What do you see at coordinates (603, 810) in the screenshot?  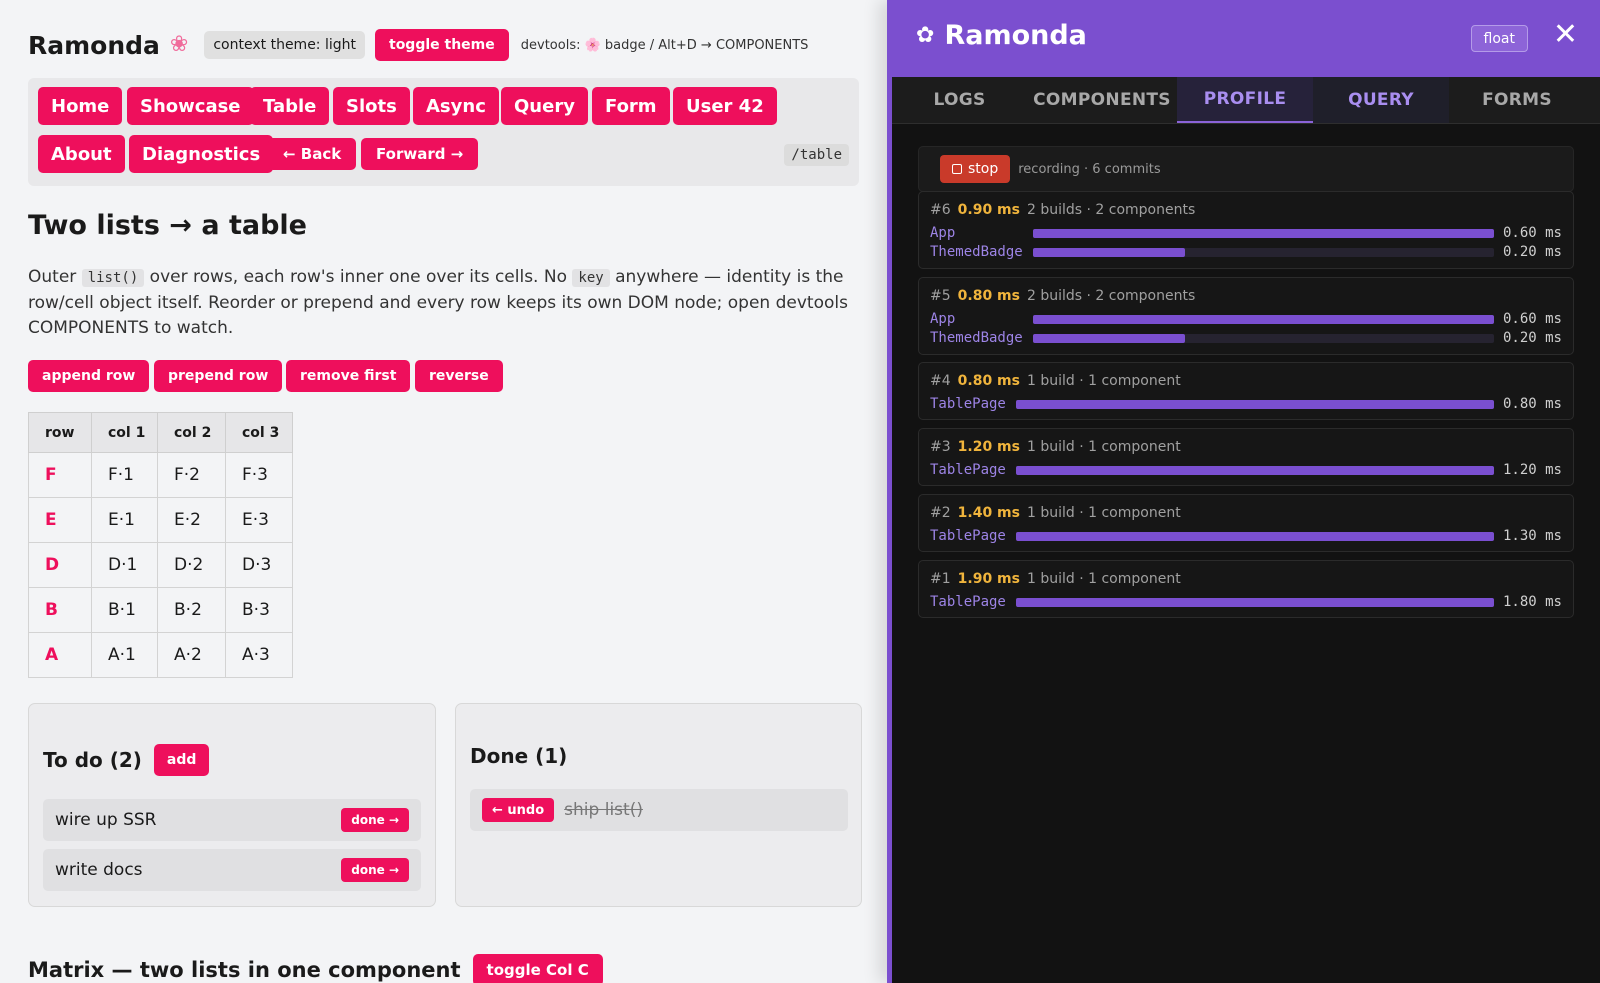 I see `done-text: ship list()` at bounding box center [603, 810].